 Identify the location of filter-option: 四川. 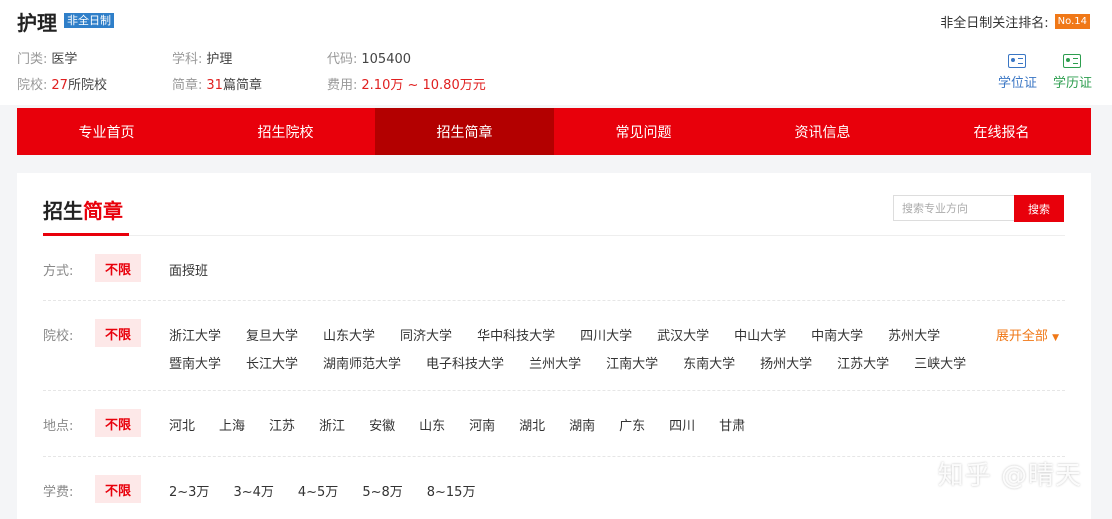
(682, 424).